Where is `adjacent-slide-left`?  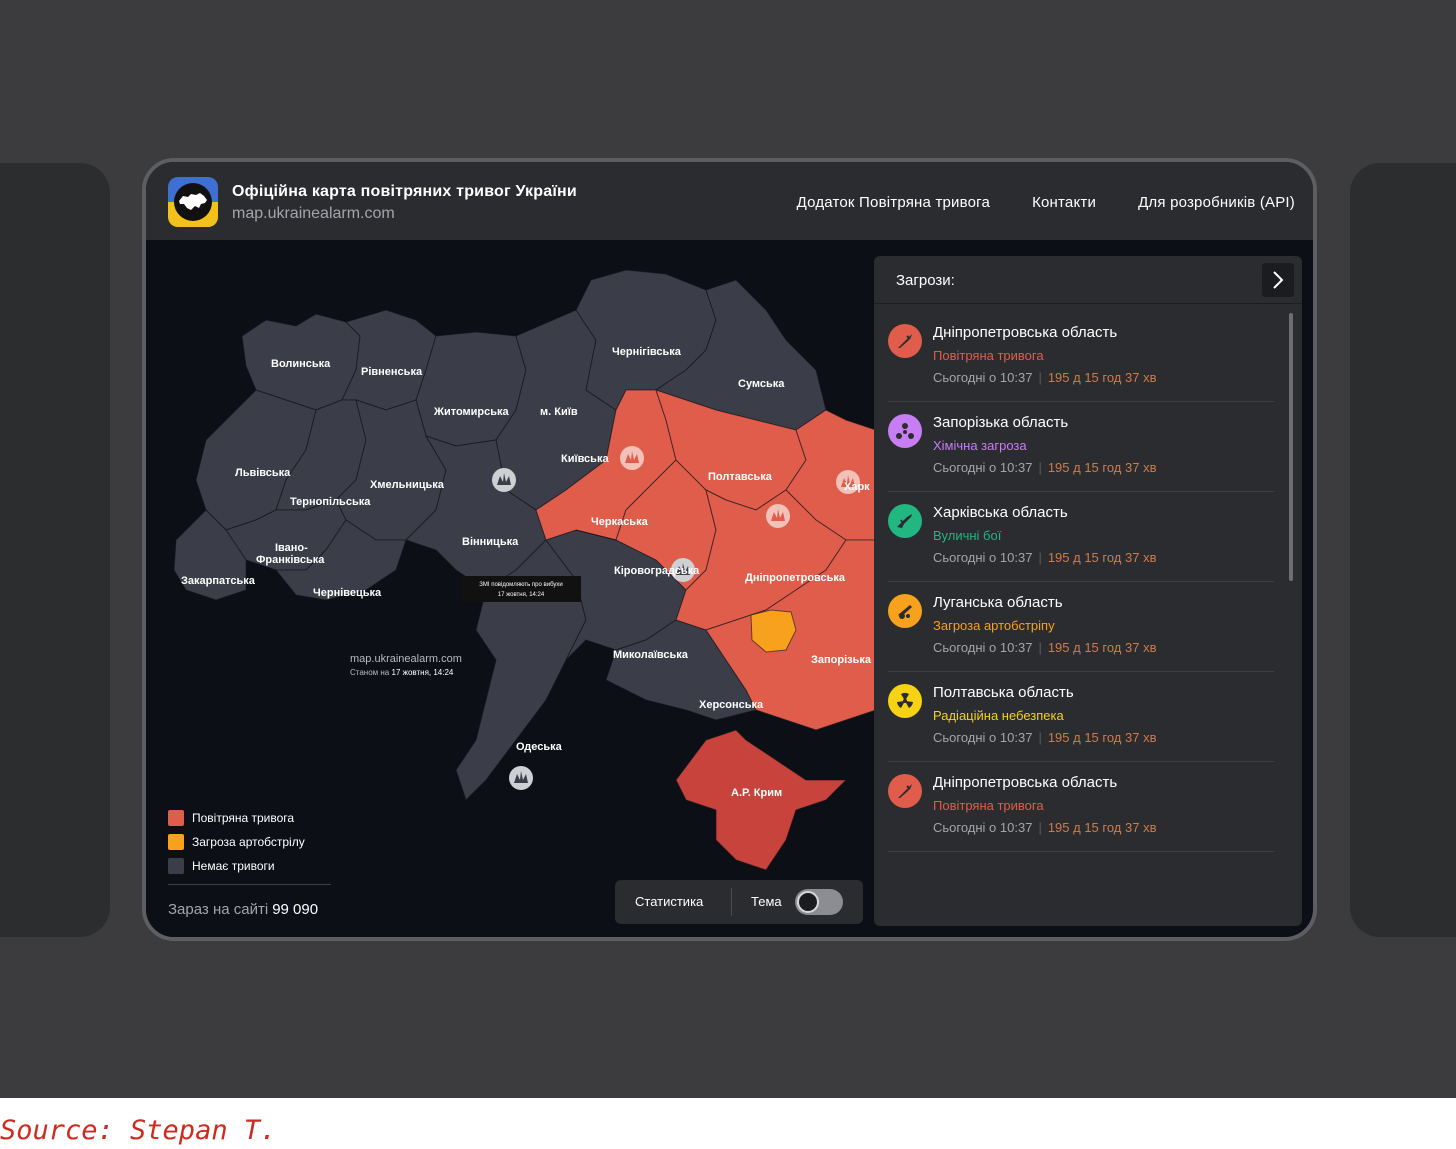 adjacent-slide-left is located at coordinates (55, 550).